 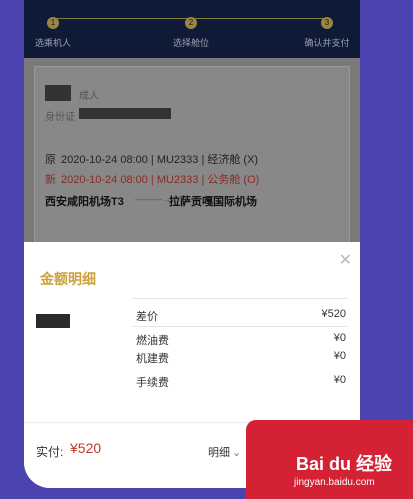 I want to click on departure-airport: 西安咸阳机场T3, so click(x=84, y=202).